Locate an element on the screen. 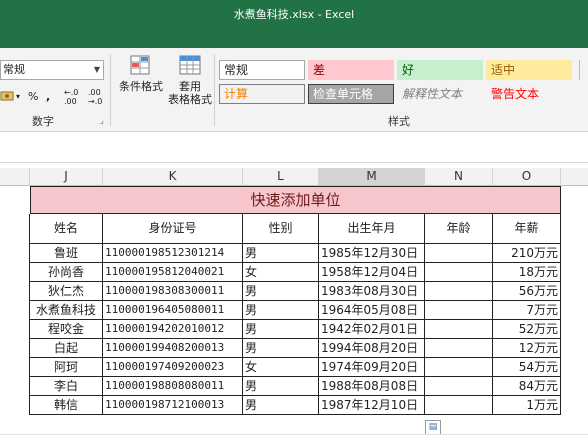 The width and height of the screenshot is (588, 448). cell-id-number: 110000198808080011 is located at coordinates (173, 386).